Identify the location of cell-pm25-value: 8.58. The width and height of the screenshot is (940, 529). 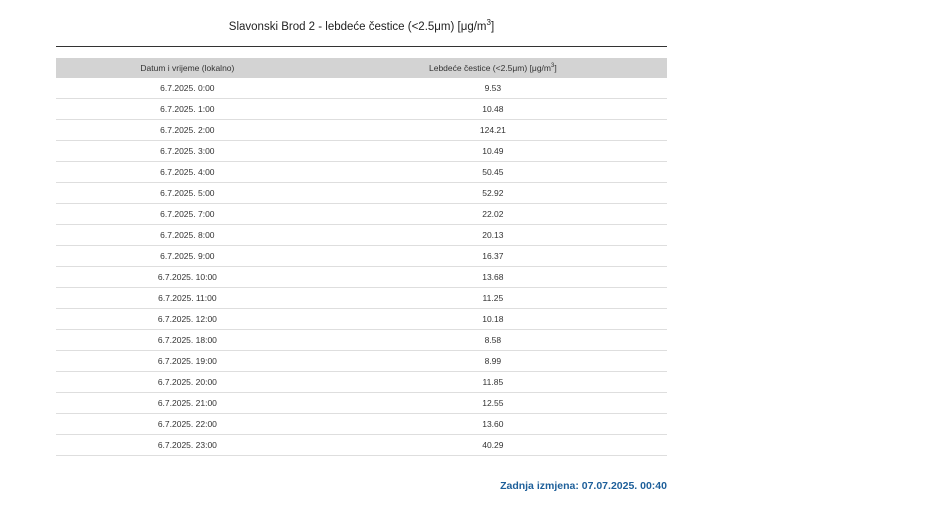
(492, 340).